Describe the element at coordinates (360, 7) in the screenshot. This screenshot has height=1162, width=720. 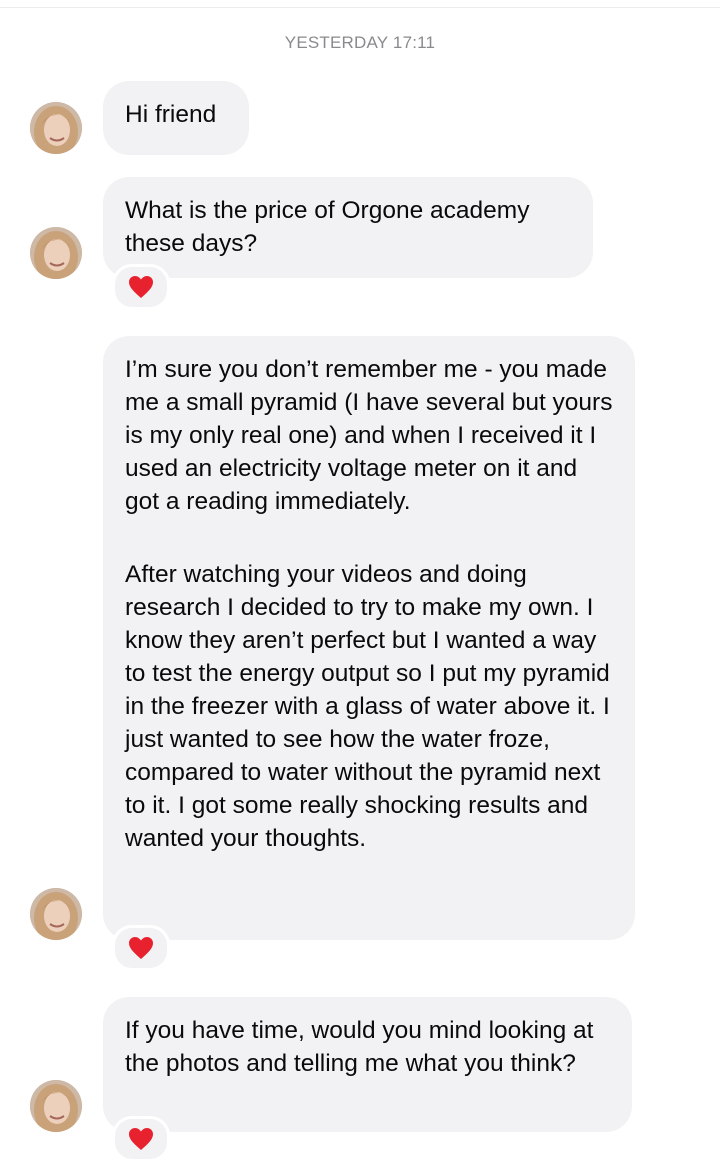
I see `top-divider` at that location.